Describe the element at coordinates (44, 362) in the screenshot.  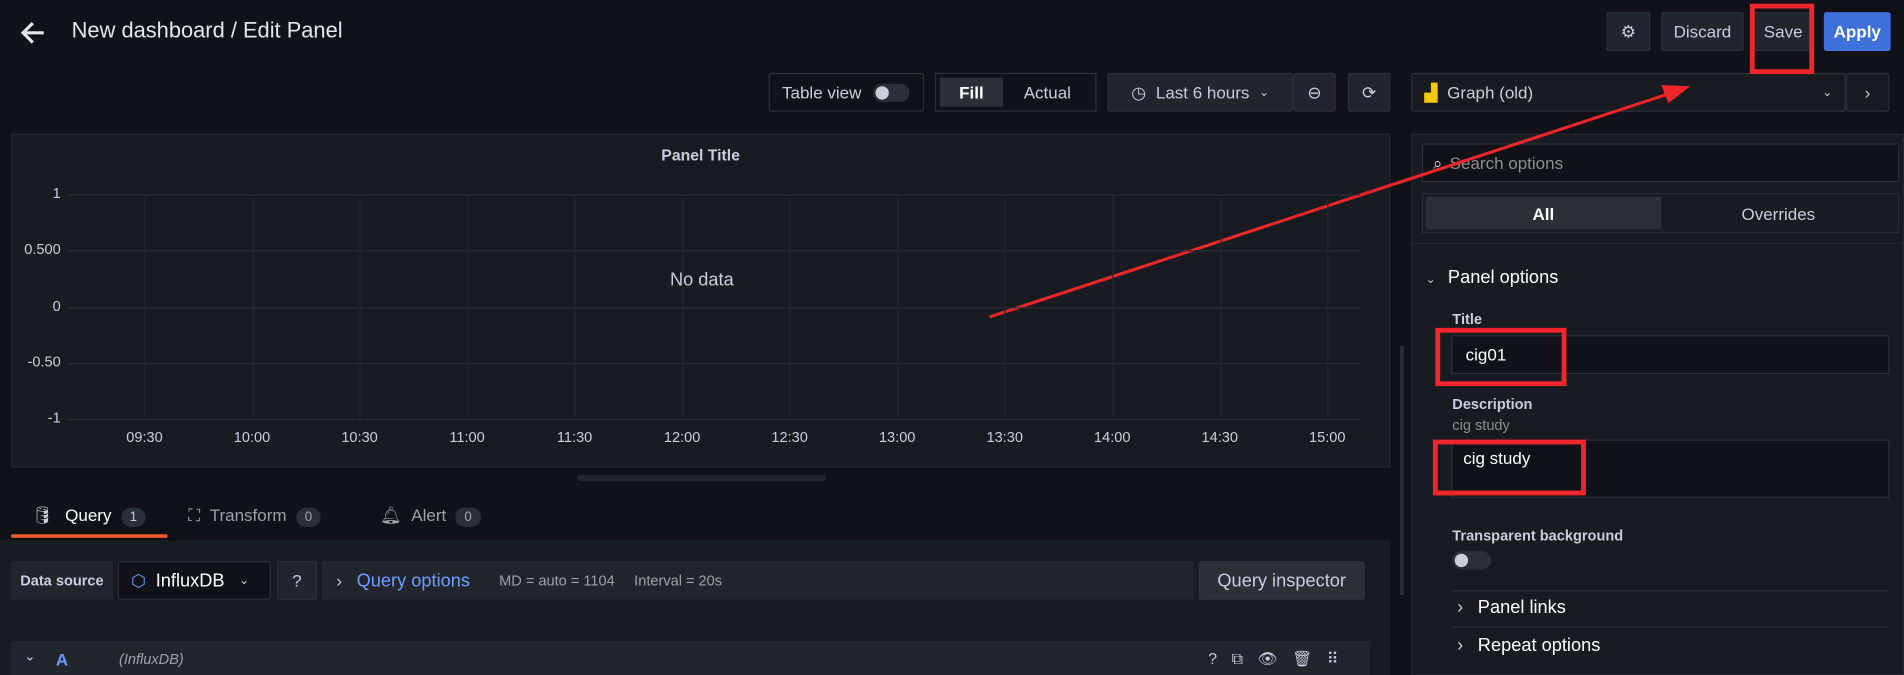
I see `y-tick-label: -0.50` at that location.